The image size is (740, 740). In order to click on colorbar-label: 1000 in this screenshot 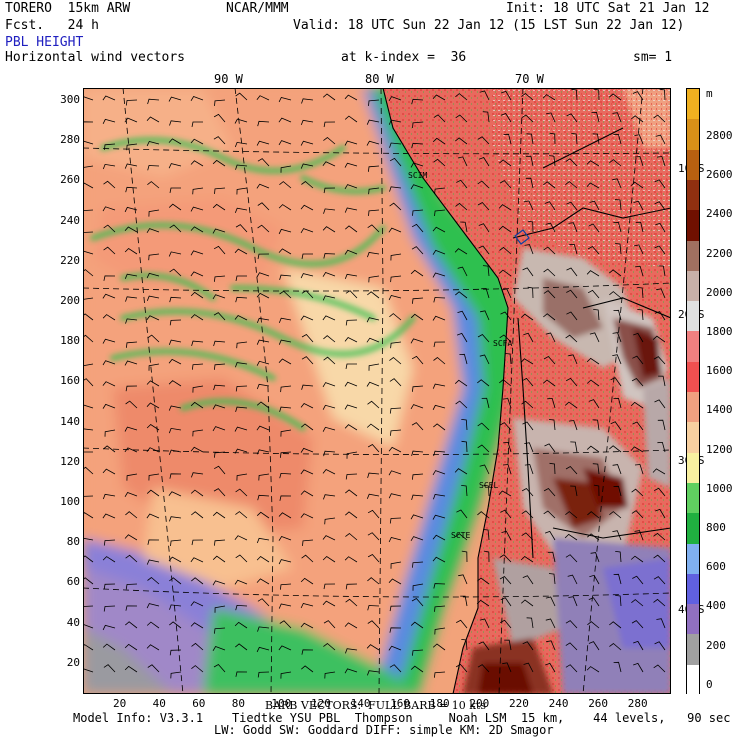, I will do `click(719, 488)`.